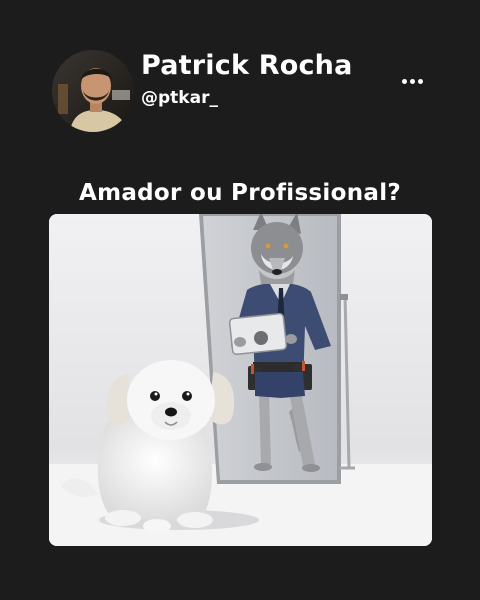 This screenshot has width=480, height=600. What do you see at coordinates (252, 92) in the screenshot?
I see `post-header: Patrick Rocha @ptkar_` at bounding box center [252, 92].